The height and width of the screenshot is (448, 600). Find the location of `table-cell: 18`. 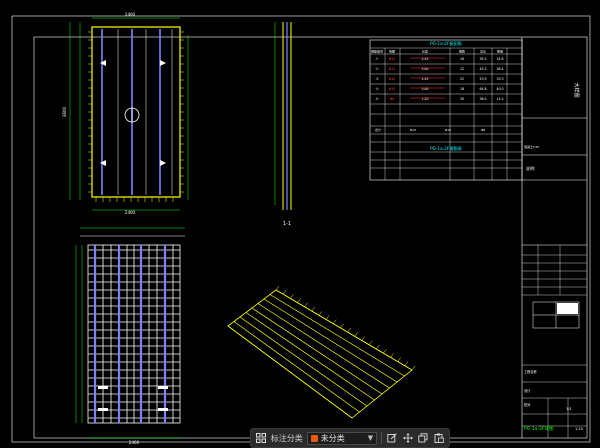

table-cell: 18 is located at coordinates (462, 89).